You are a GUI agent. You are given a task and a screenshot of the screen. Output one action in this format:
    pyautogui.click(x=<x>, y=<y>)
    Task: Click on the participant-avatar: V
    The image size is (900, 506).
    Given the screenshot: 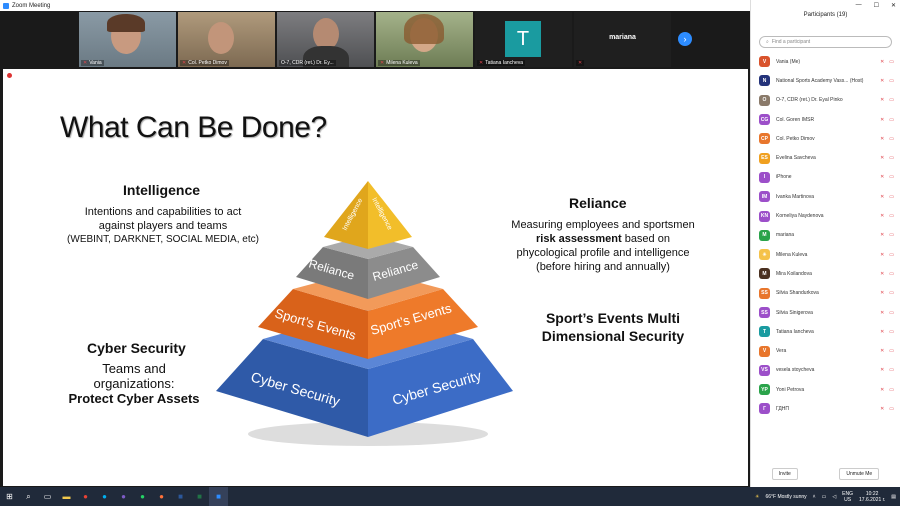 What is the action you would take?
    pyautogui.click(x=764, y=62)
    